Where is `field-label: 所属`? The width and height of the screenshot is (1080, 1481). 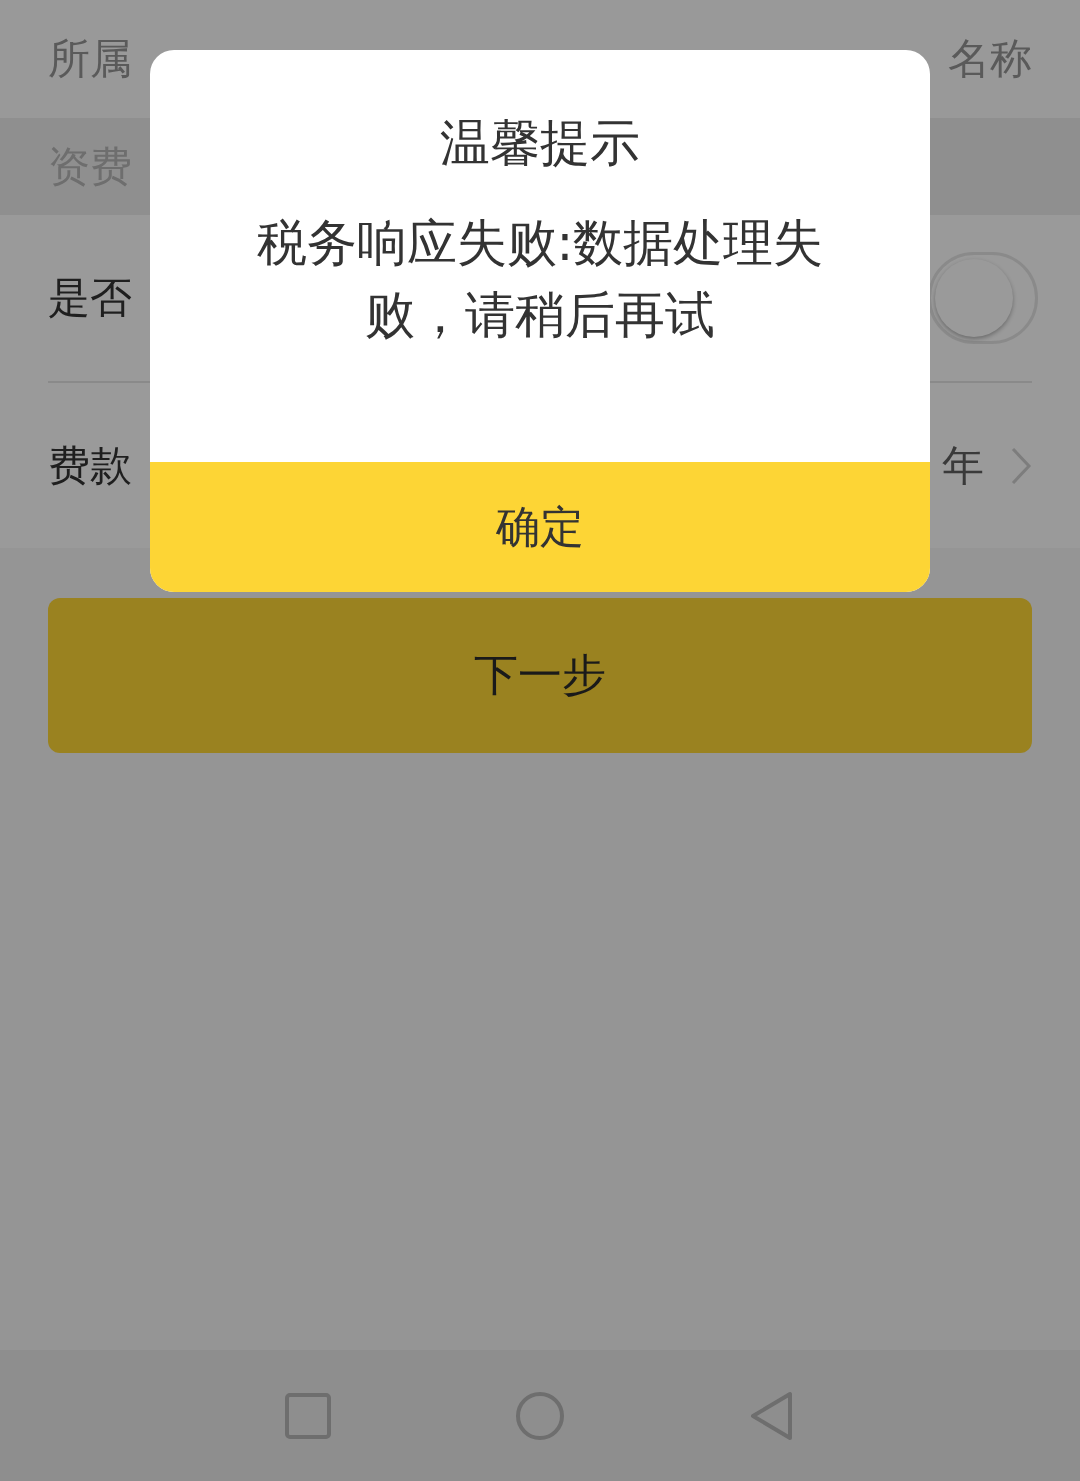 field-label: 所属 is located at coordinates (90, 59).